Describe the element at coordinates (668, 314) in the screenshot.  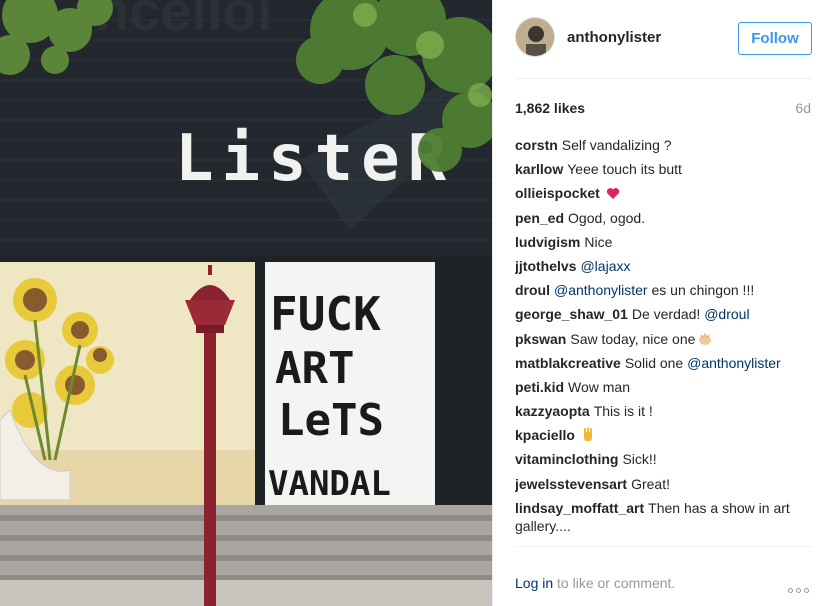
I see `comment-text: De verdad!` at that location.